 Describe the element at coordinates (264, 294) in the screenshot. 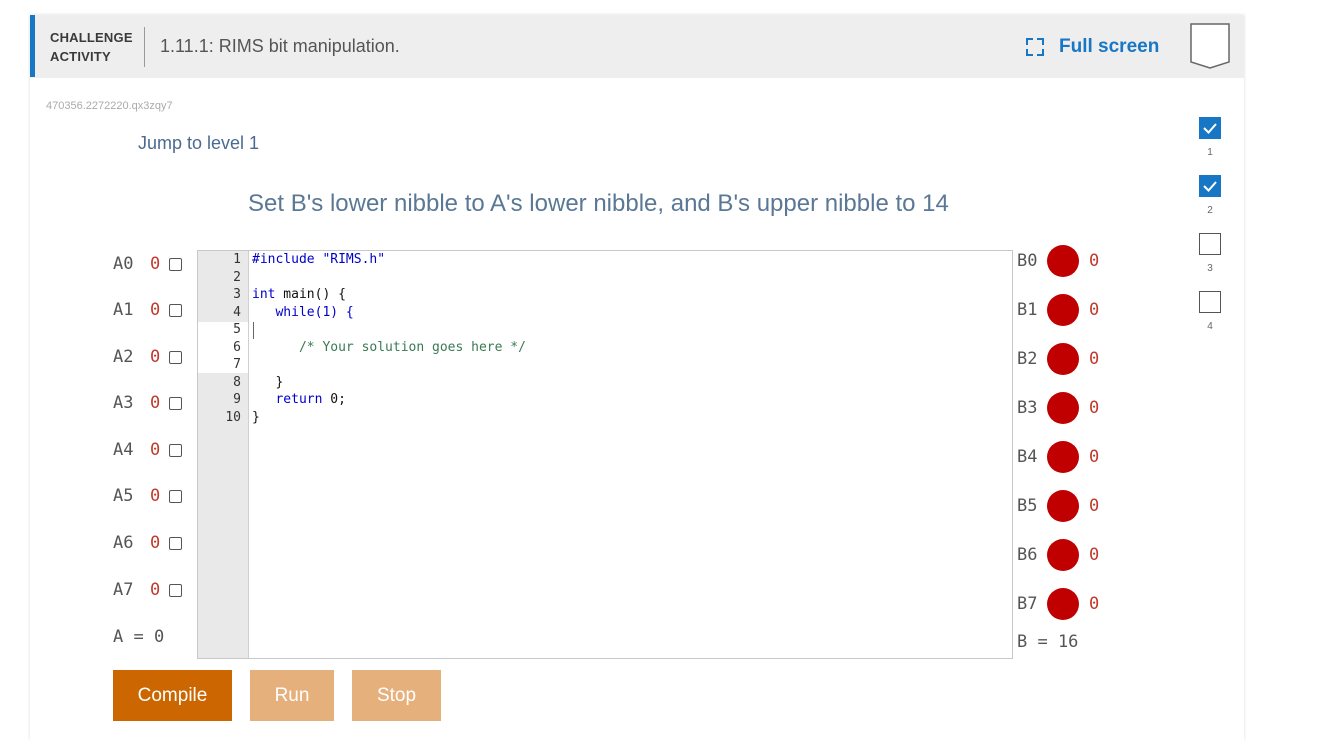

I see `code-keyword: int` at that location.